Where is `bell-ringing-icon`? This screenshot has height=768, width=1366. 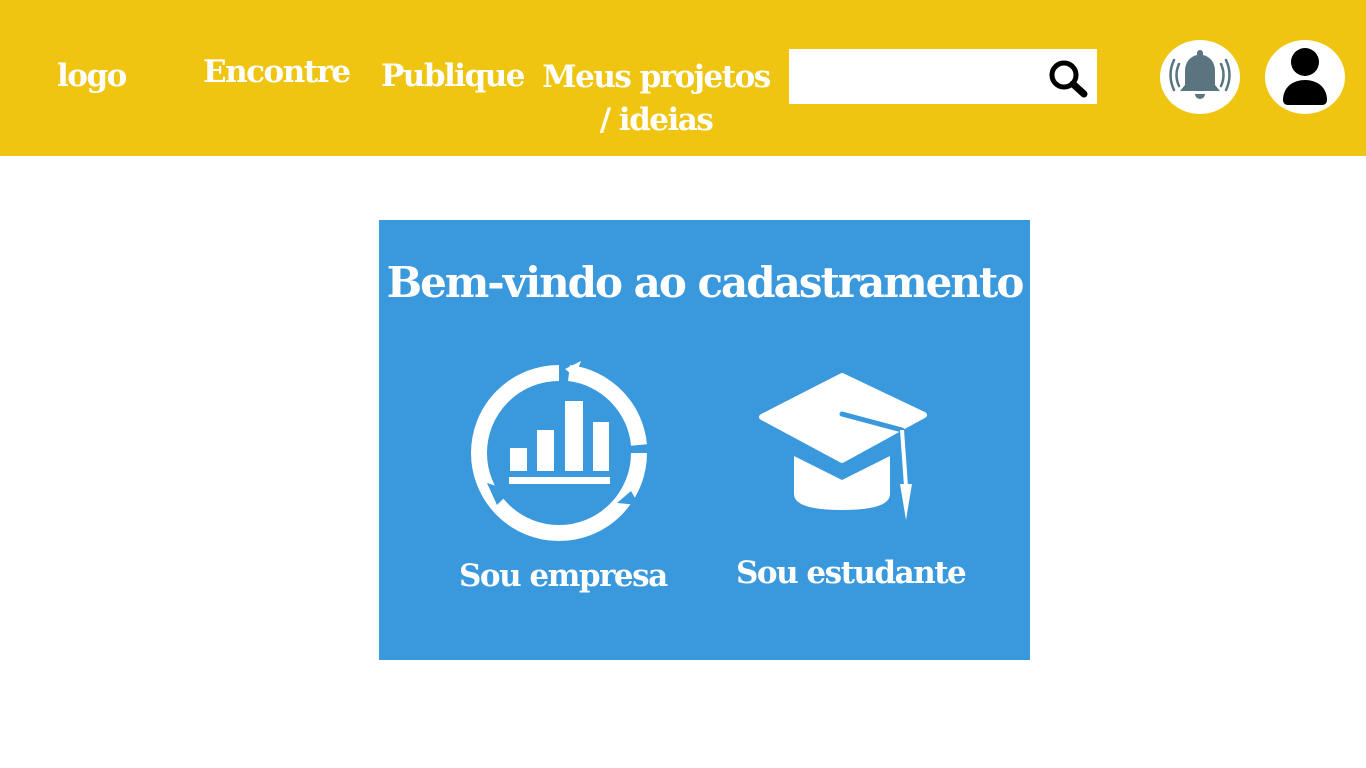 bell-ringing-icon is located at coordinates (1200, 77).